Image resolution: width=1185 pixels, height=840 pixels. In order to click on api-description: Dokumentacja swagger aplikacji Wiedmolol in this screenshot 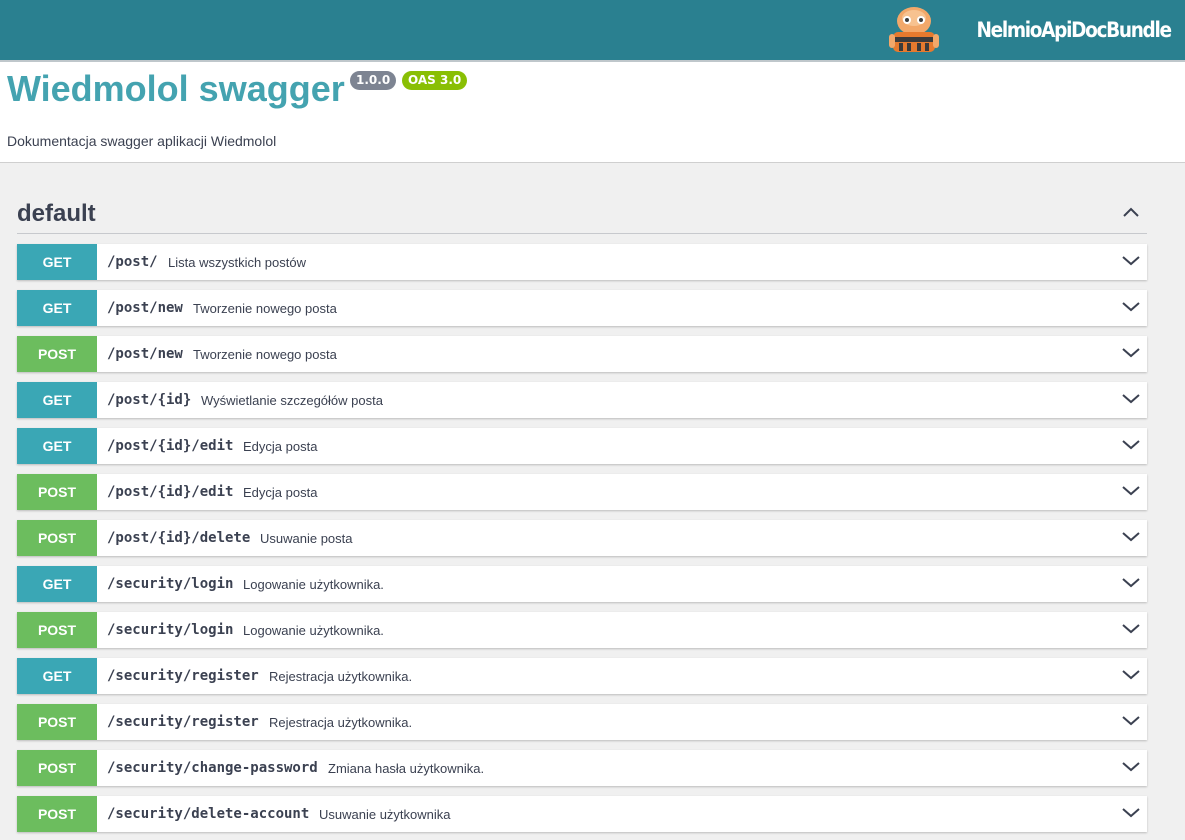, I will do `click(142, 141)`.